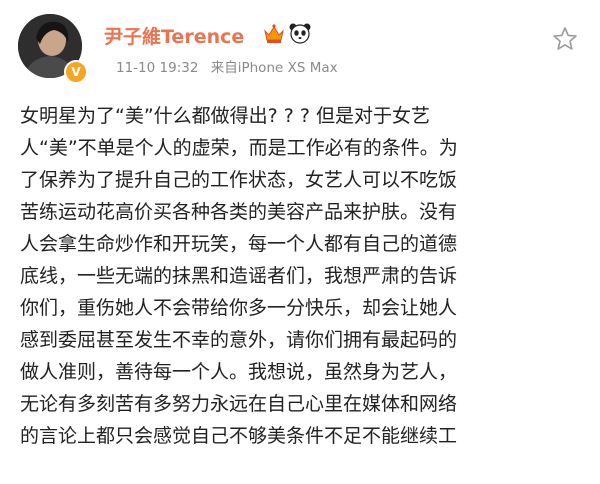  Describe the element at coordinates (239, 180) in the screenshot. I see `post-body-line: 了保养为了提升自己的工作状态，女艺人可以不吃饭` at that location.